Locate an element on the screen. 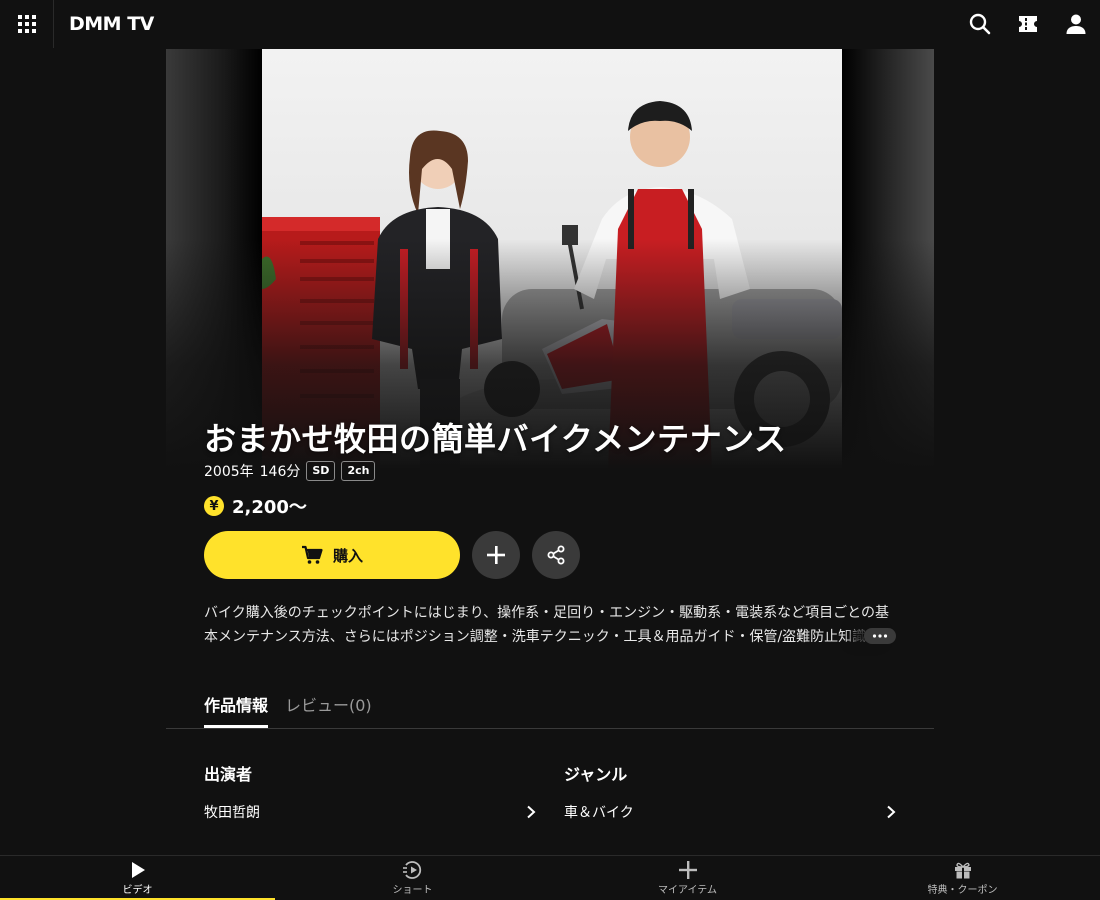  account-button is located at coordinates (1076, 24).